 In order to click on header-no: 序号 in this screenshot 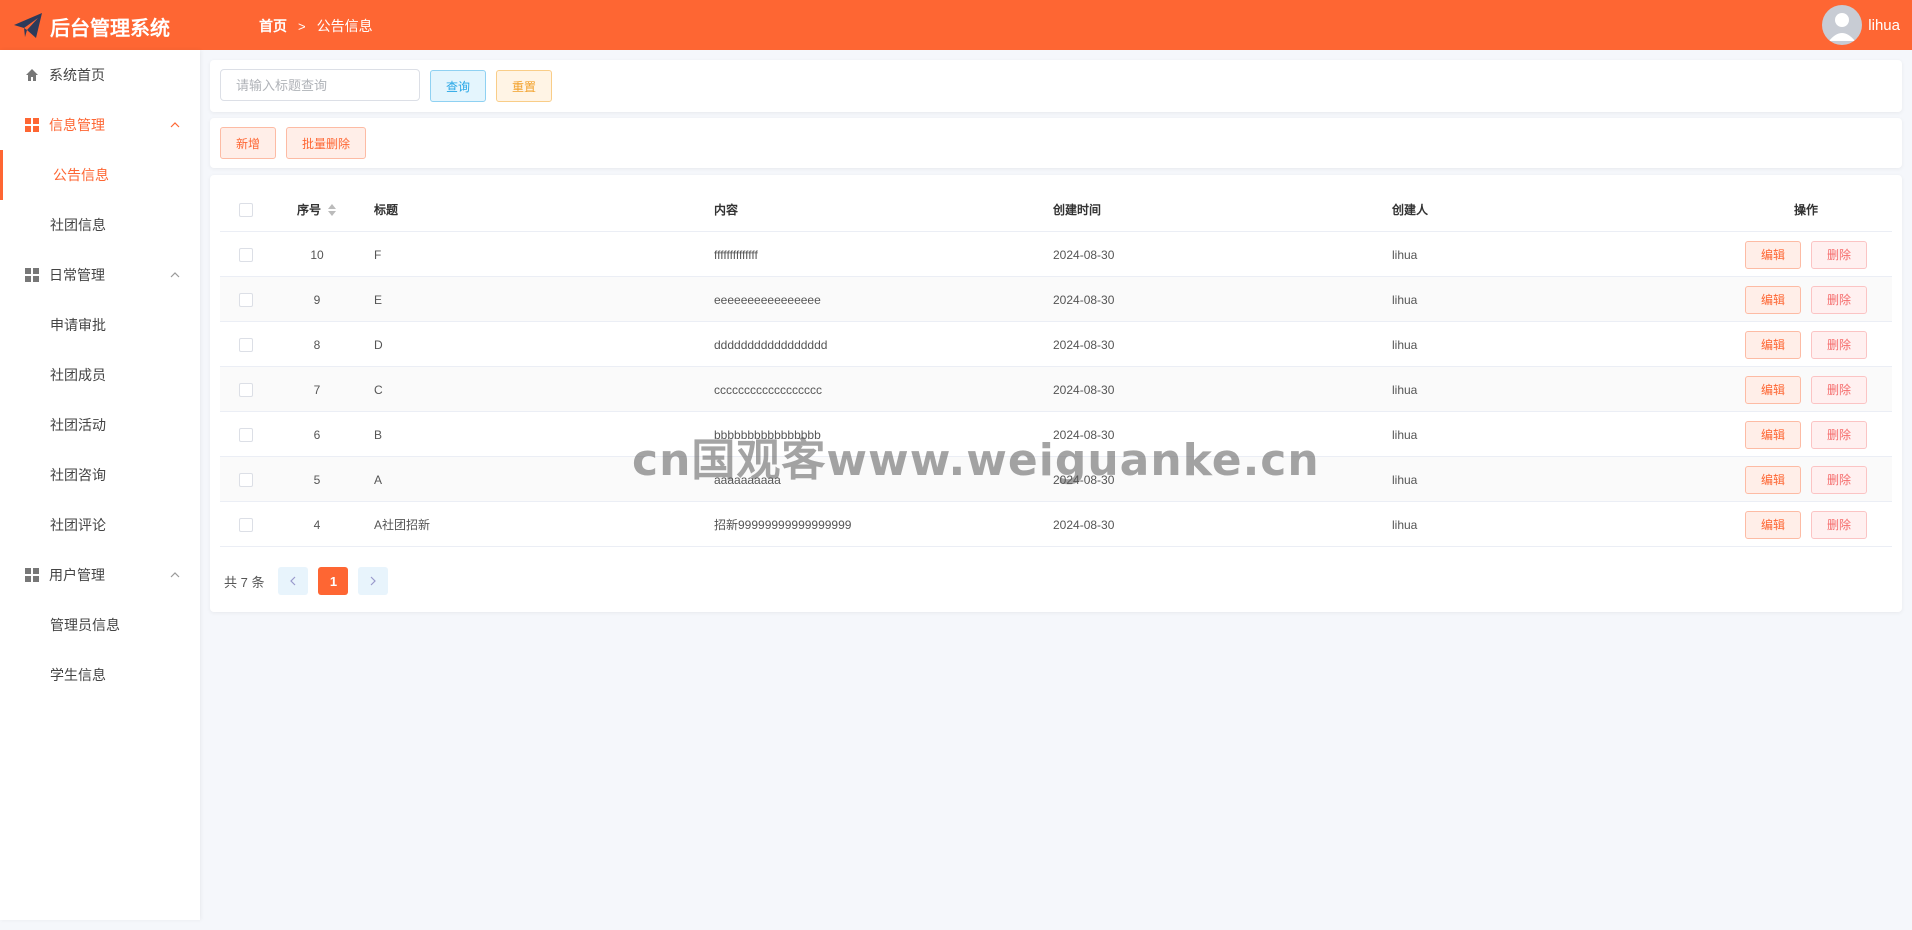, I will do `click(317, 209)`.